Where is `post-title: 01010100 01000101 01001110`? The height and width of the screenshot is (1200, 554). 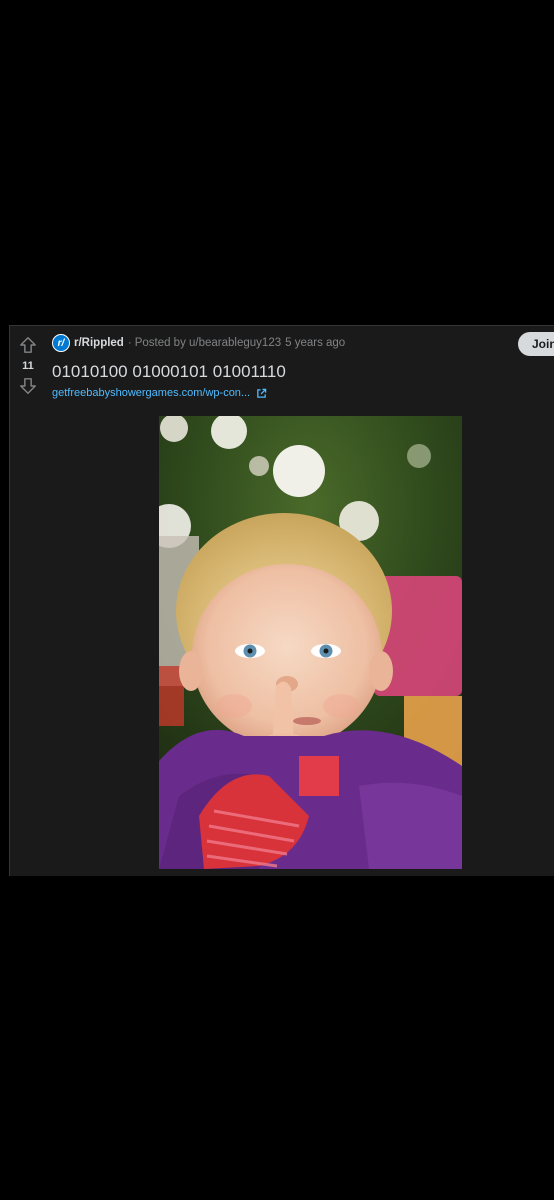
post-title: 01010100 01000101 01001110 is located at coordinates (169, 372).